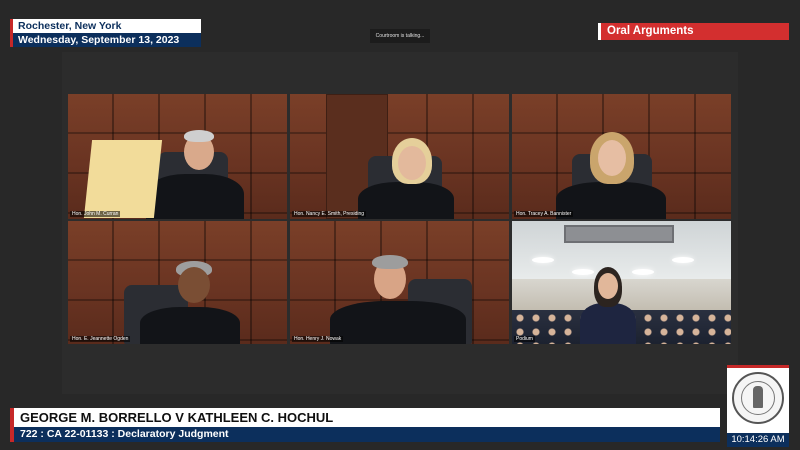 The width and height of the screenshot is (800, 450). What do you see at coordinates (329, 214) in the screenshot?
I see `participant-name: Hon. Nancy E. Smith, Presiding` at bounding box center [329, 214].